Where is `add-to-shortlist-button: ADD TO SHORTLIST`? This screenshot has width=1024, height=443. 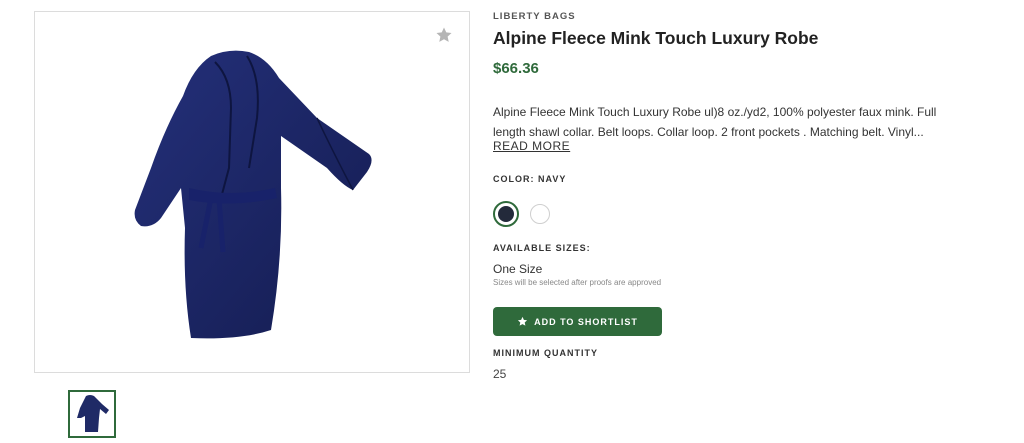 add-to-shortlist-button: ADD TO SHORTLIST is located at coordinates (577, 321).